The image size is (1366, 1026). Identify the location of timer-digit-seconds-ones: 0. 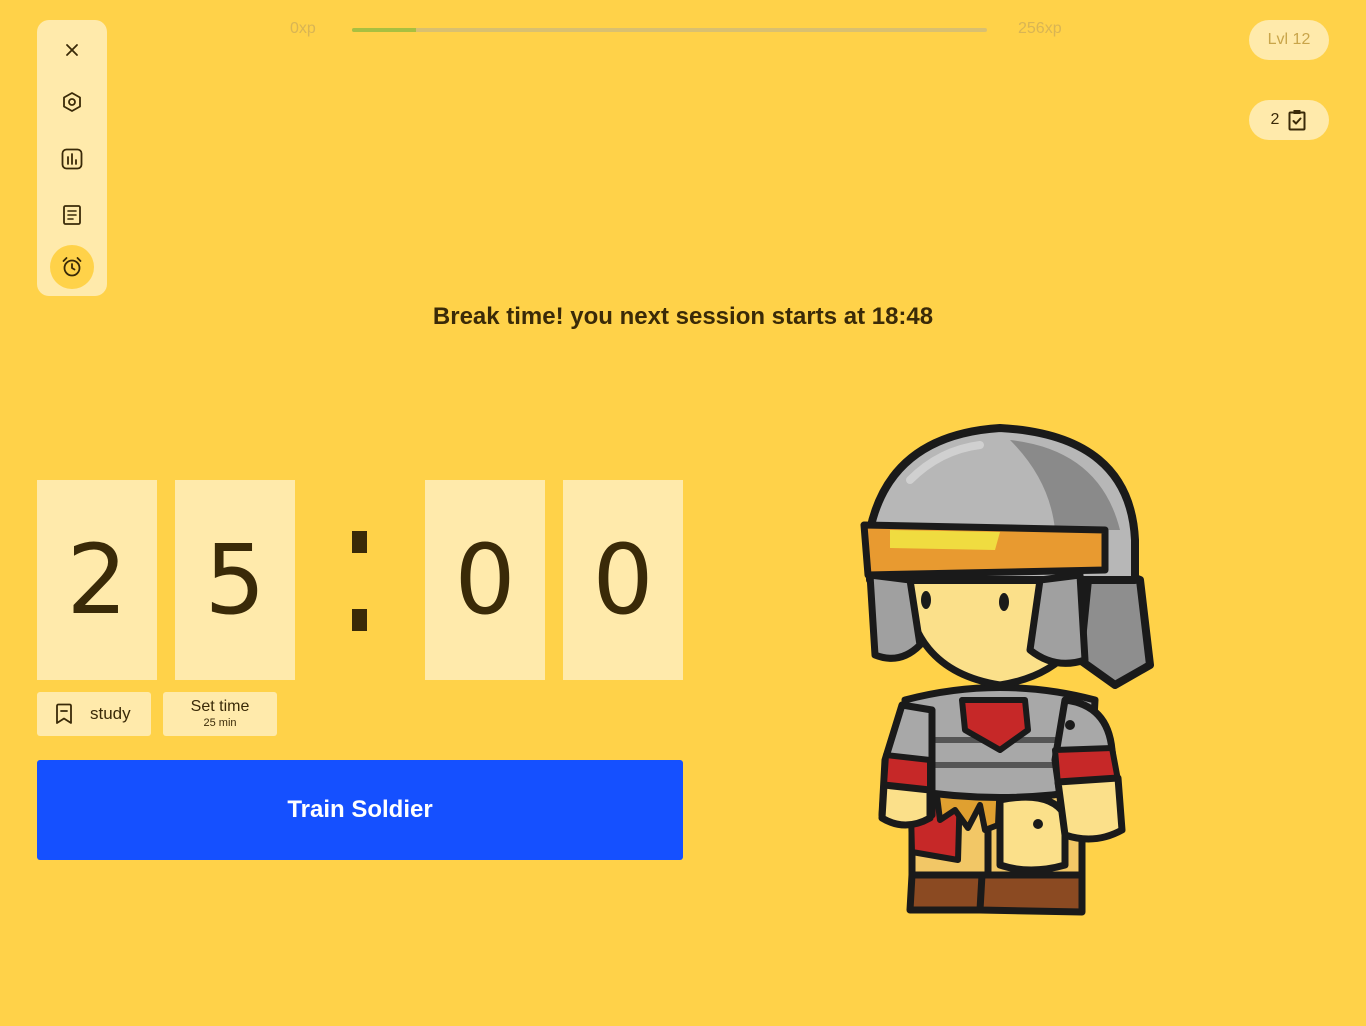
(623, 580).